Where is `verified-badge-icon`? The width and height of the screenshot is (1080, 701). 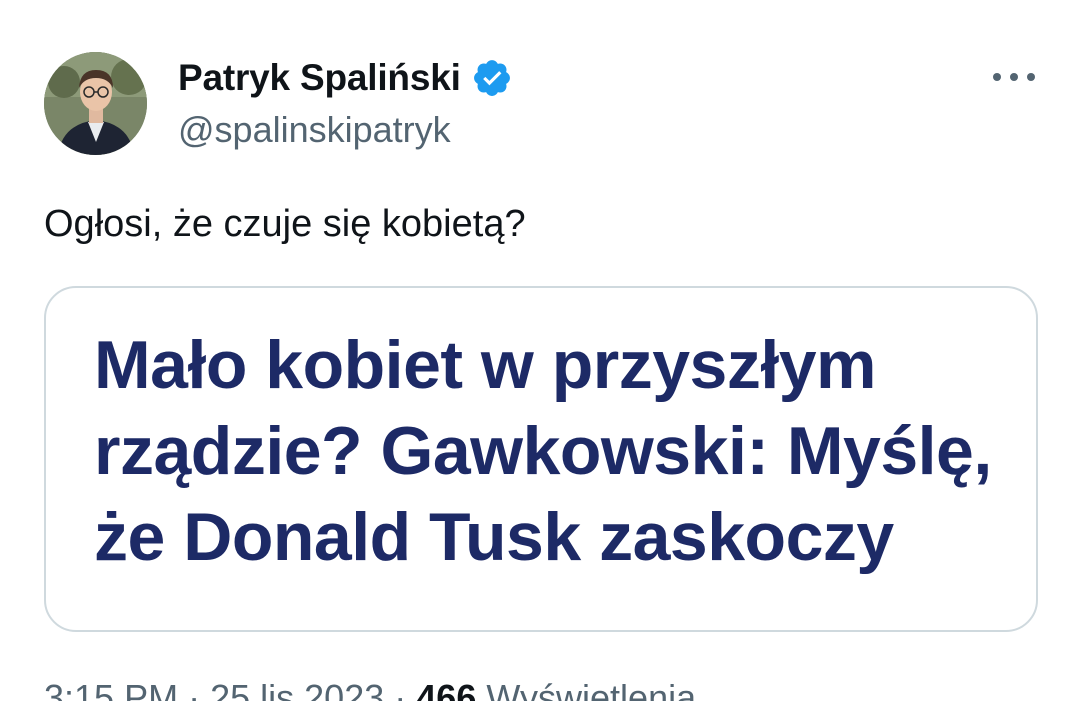
verified-badge-icon is located at coordinates (492, 78).